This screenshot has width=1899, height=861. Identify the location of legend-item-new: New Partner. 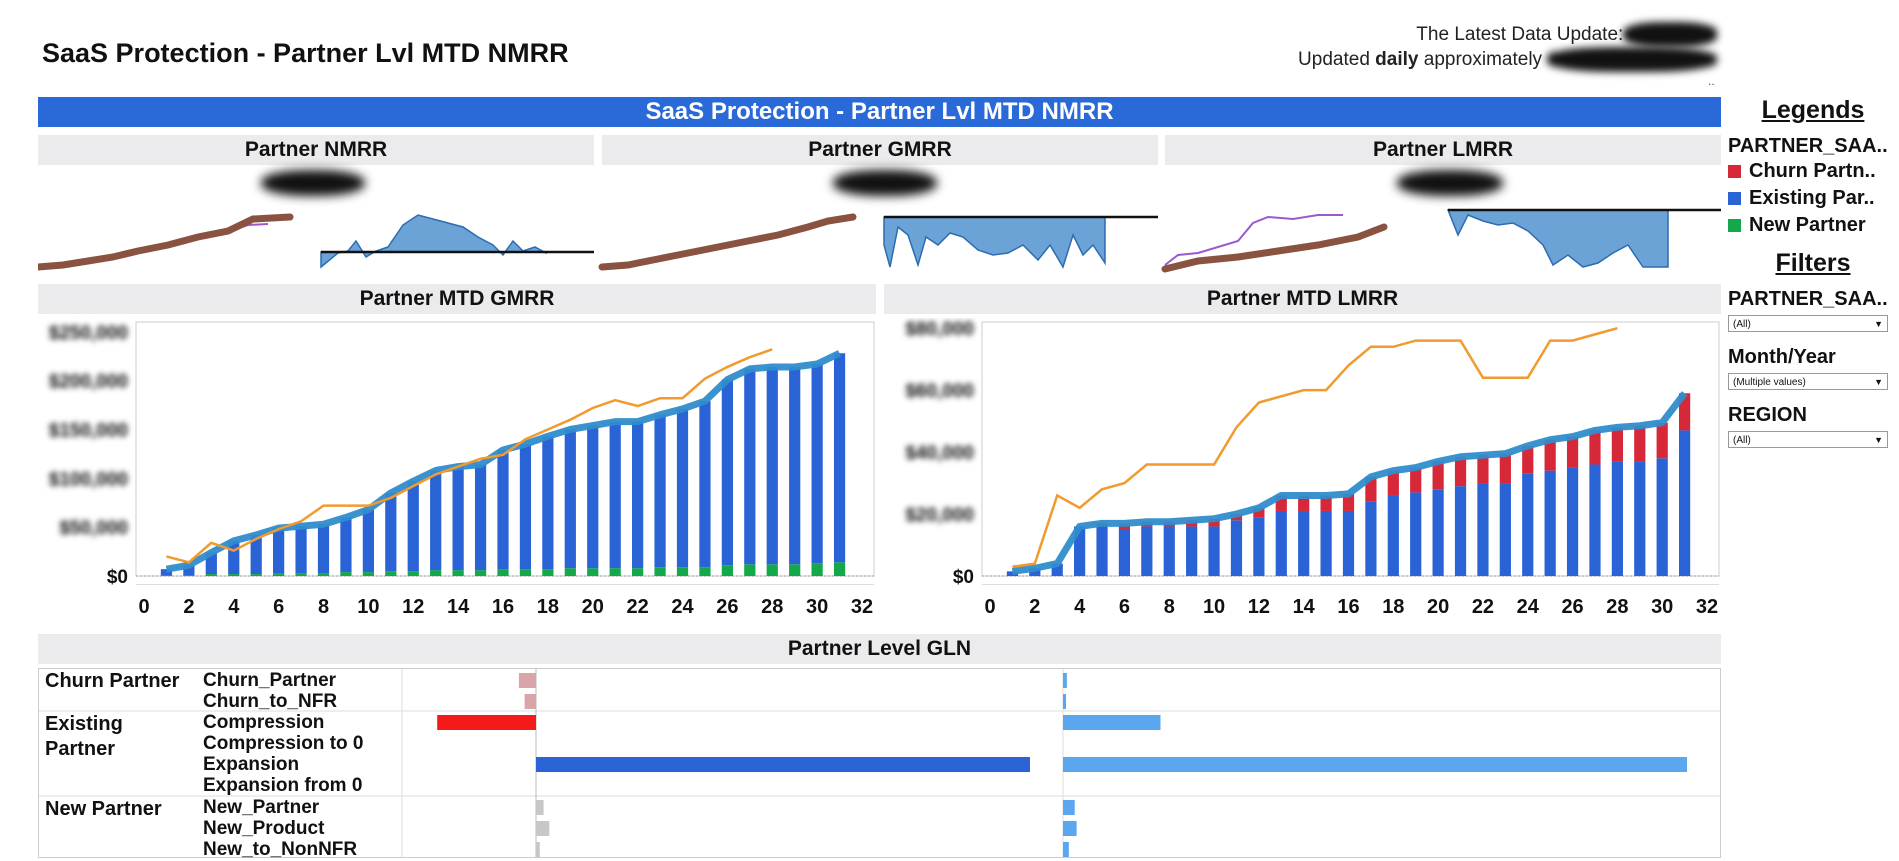
(1813, 225).